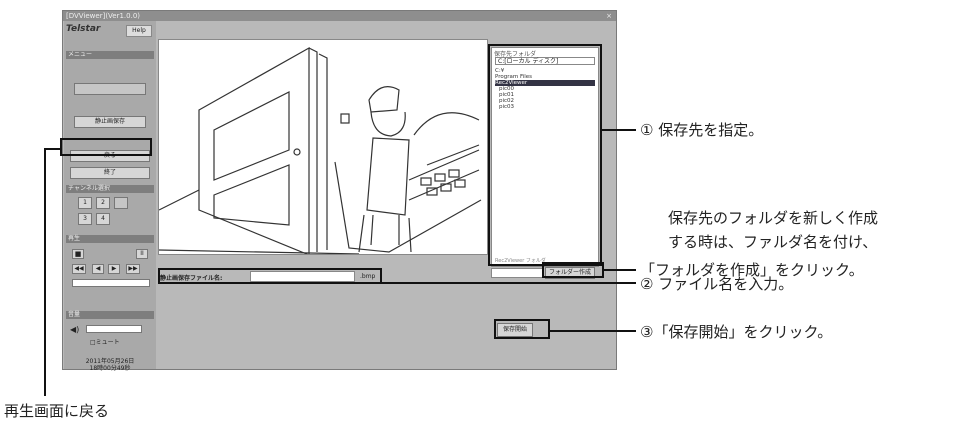 Image resolution: width=970 pixels, height=426 pixels. I want to click on speaker-icon: ◀), so click(75, 329).